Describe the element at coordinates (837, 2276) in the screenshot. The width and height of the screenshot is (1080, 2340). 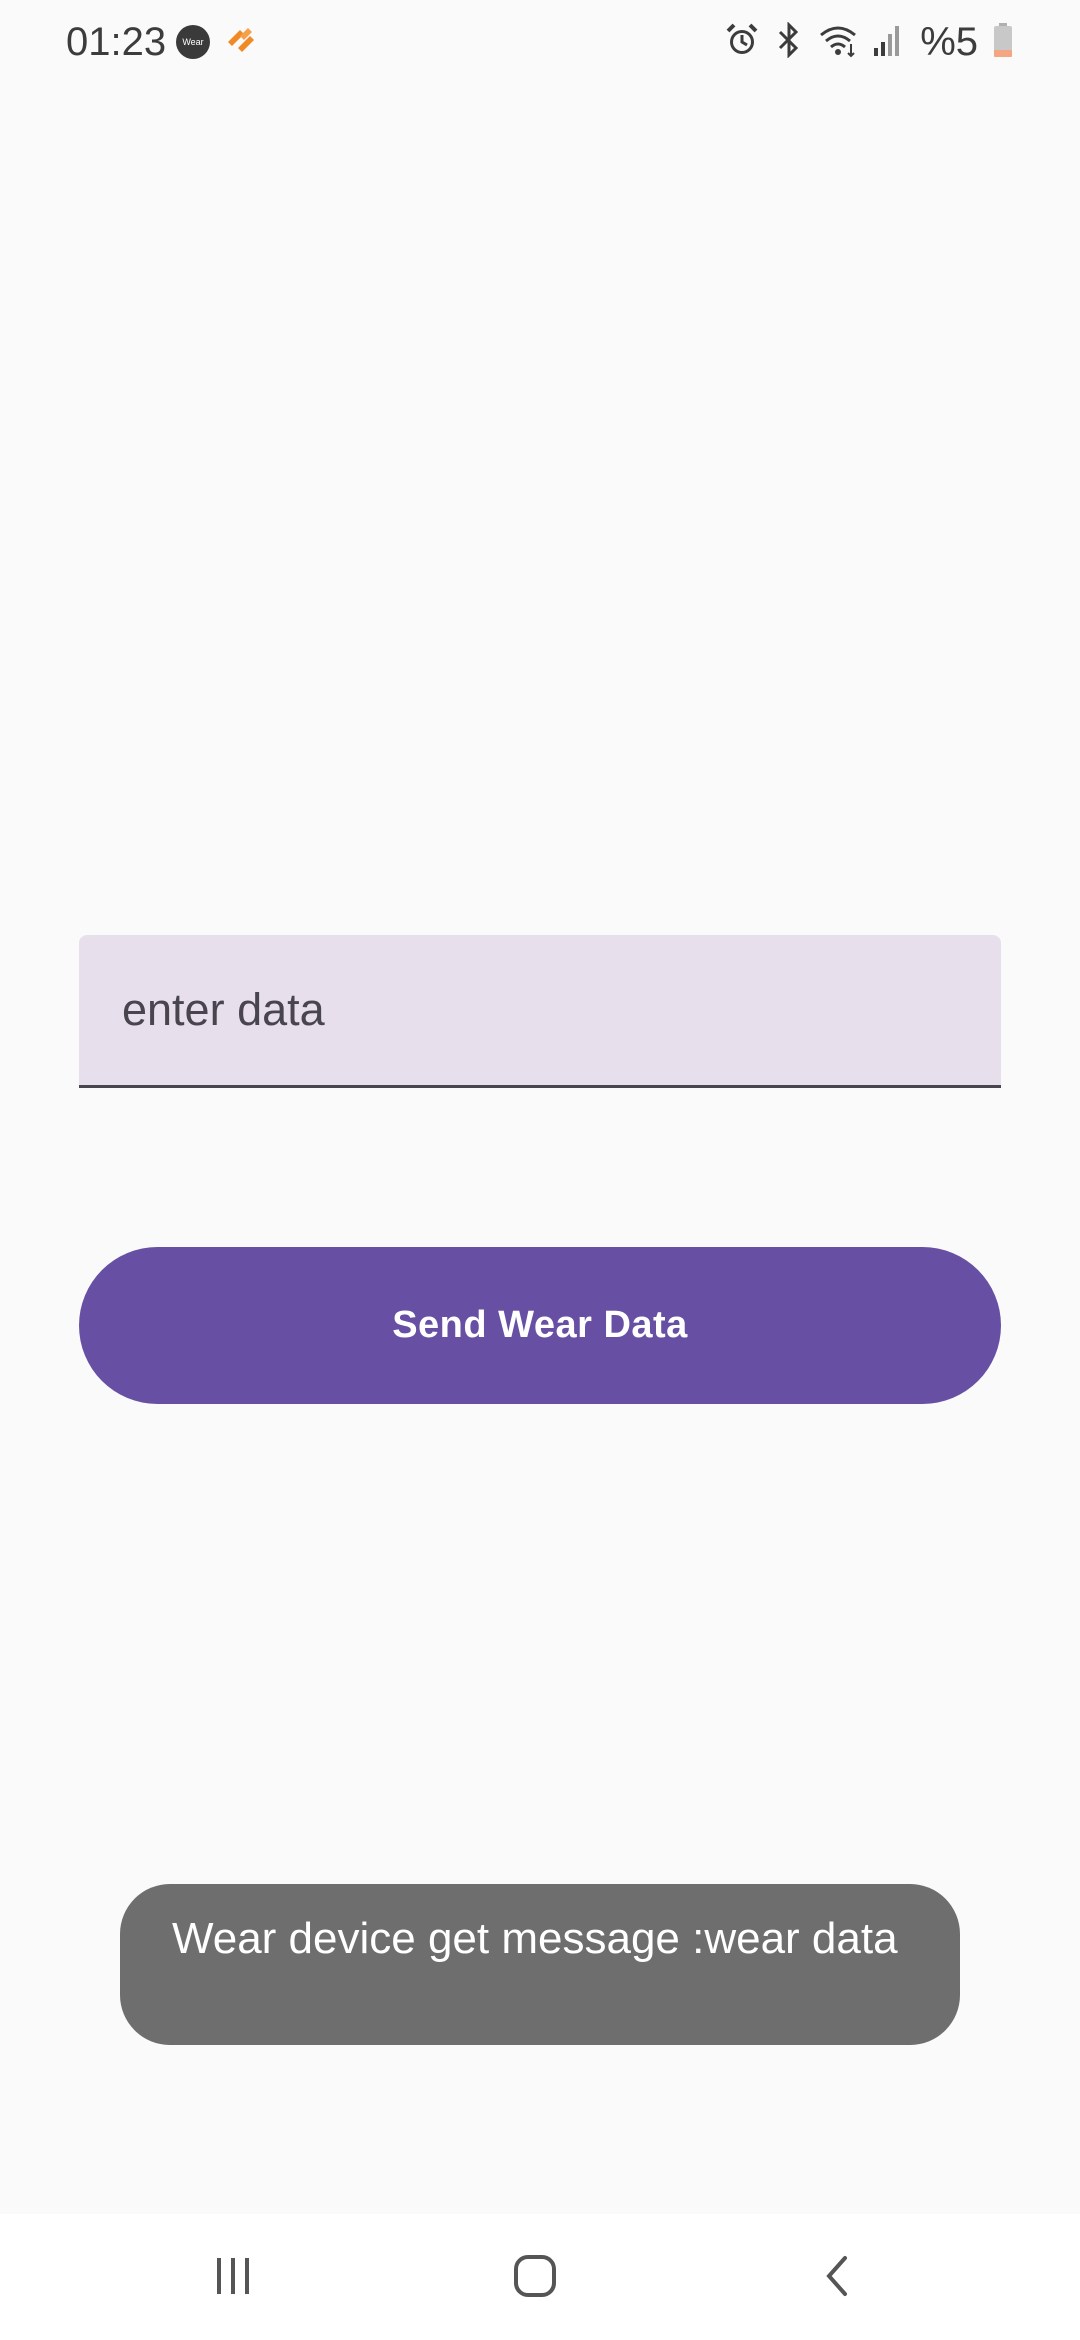
I see `back-icon` at that location.